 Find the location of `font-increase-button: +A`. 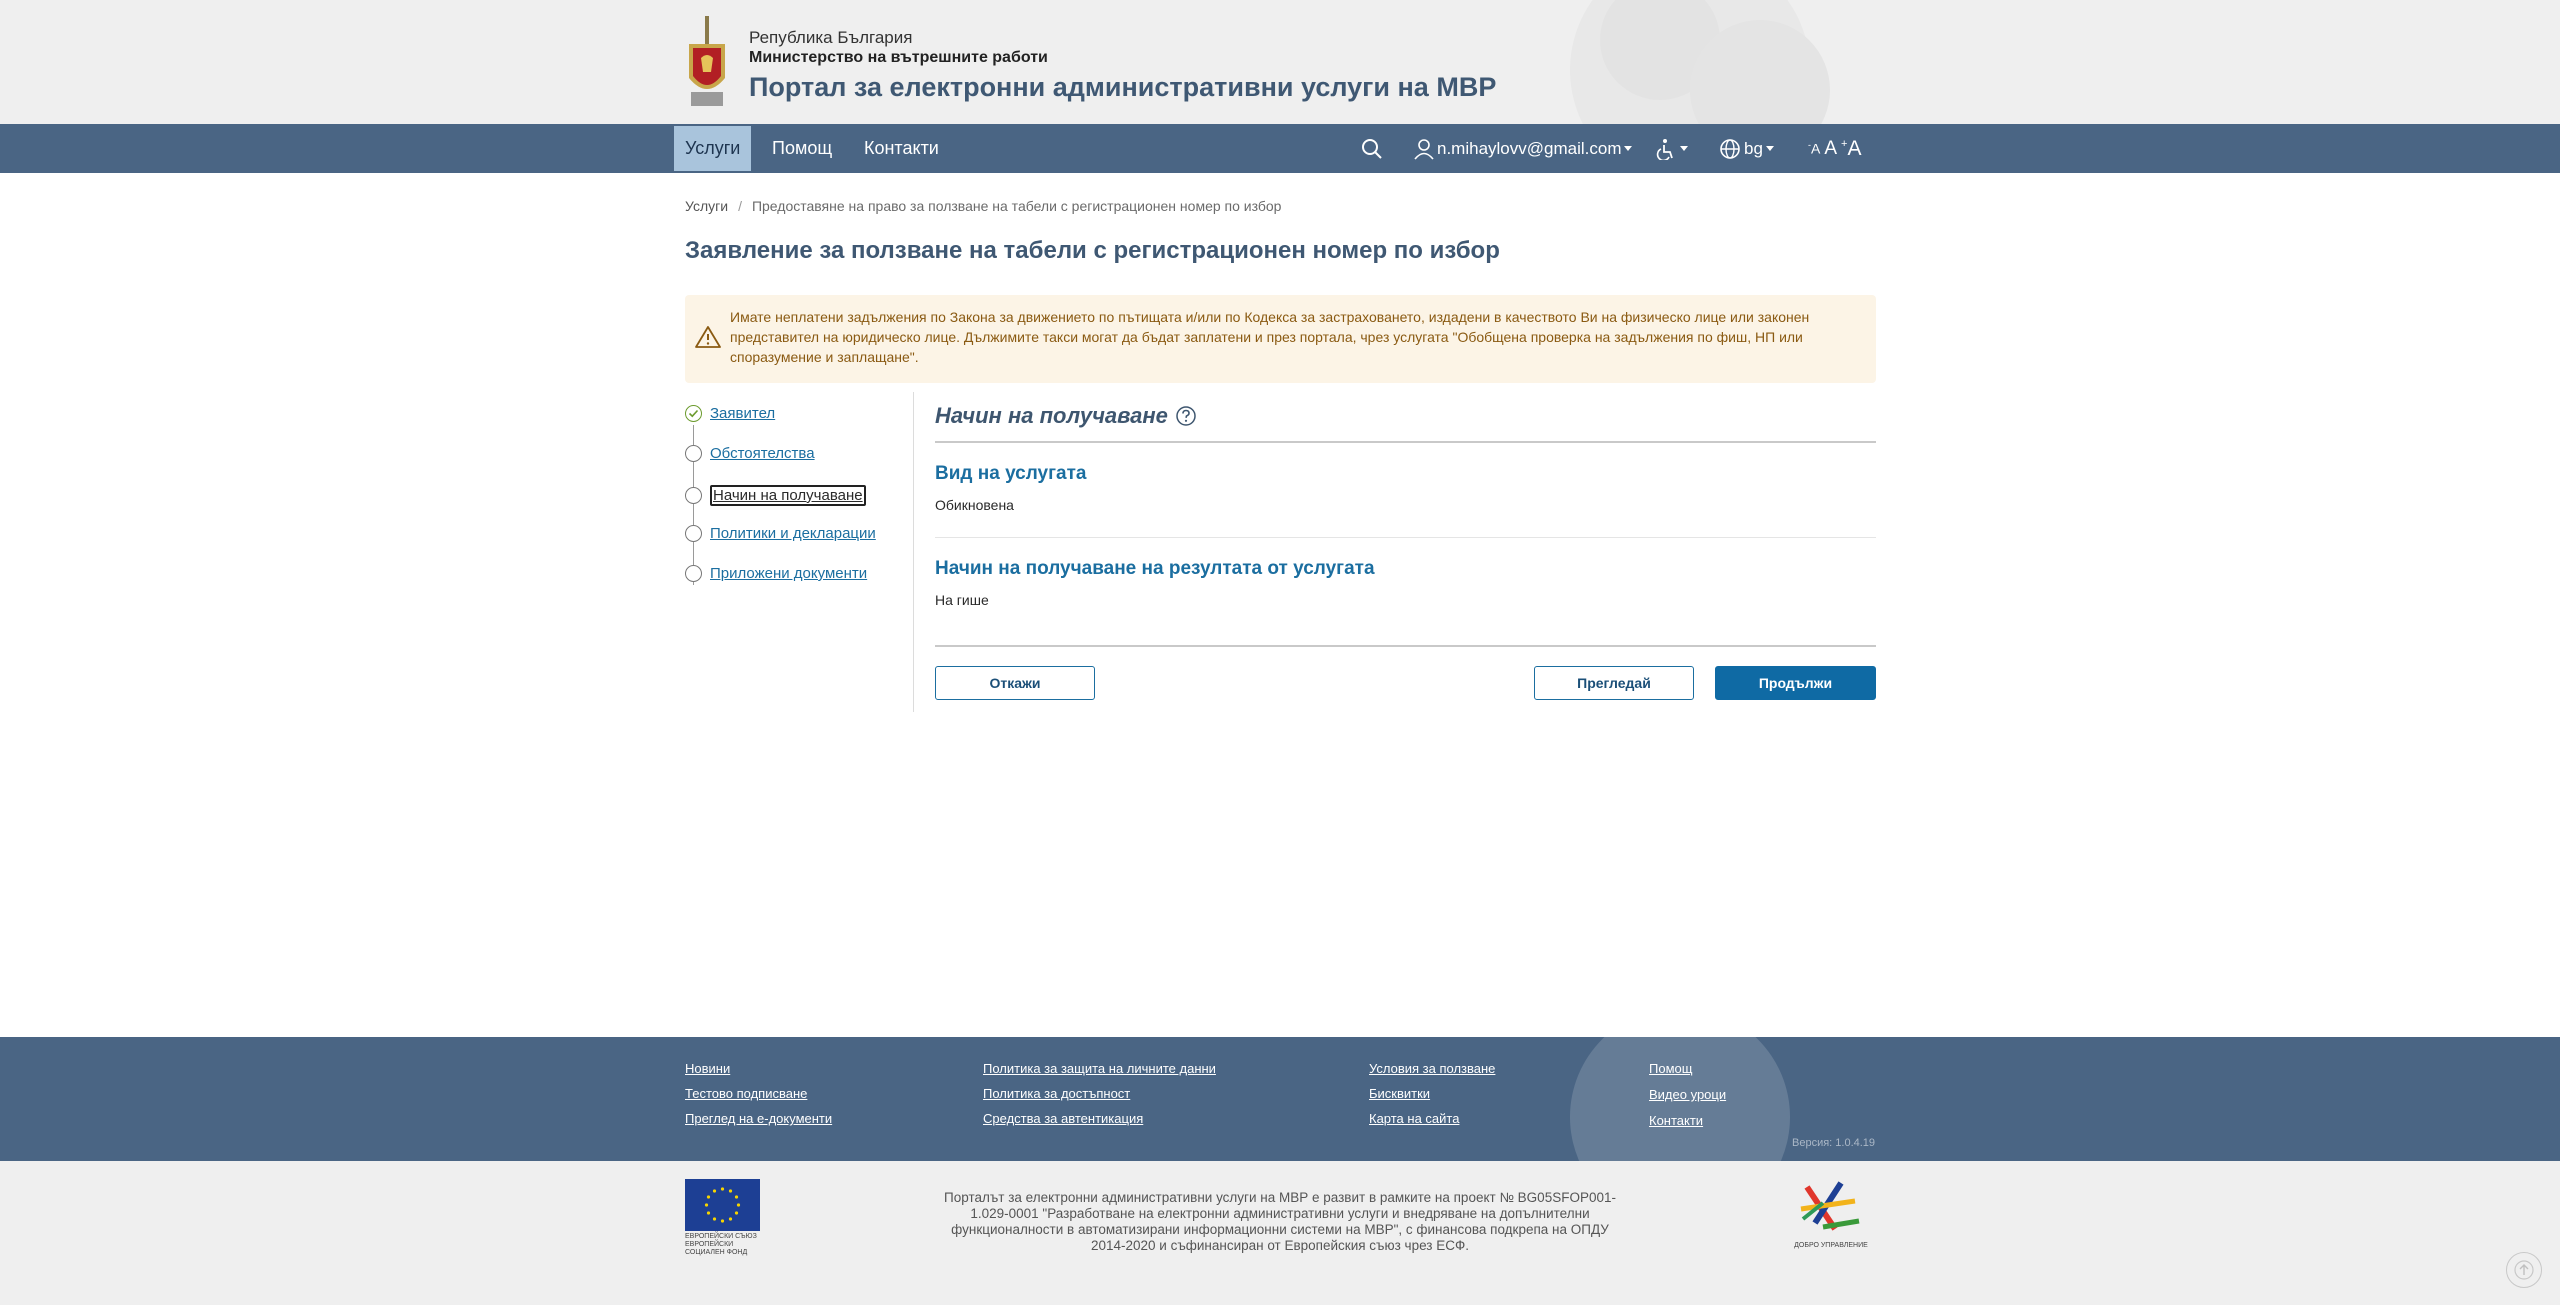

font-increase-button: +A is located at coordinates (1851, 149).